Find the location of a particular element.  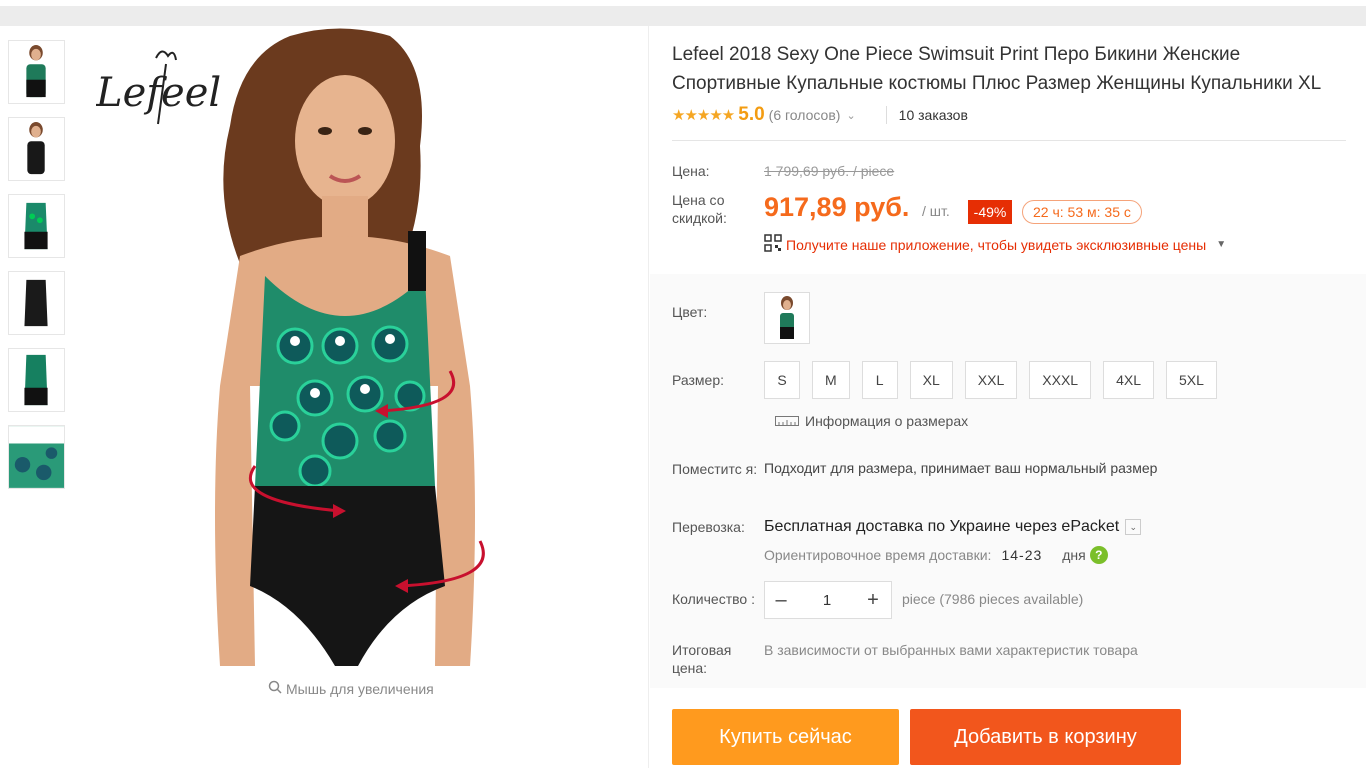

thumbnail-list is located at coordinates (37, 271).